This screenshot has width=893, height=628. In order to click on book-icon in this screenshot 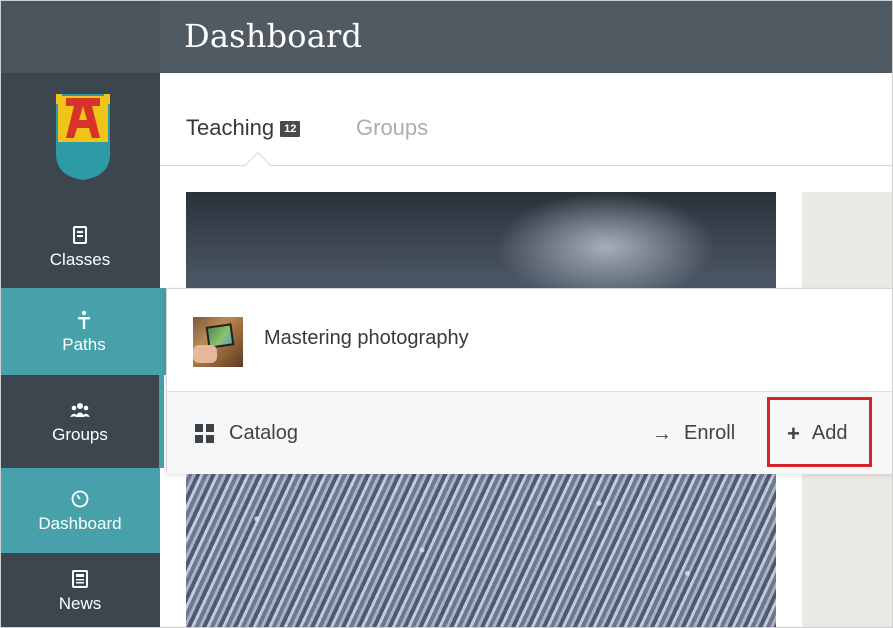, I will do `click(80, 235)`.